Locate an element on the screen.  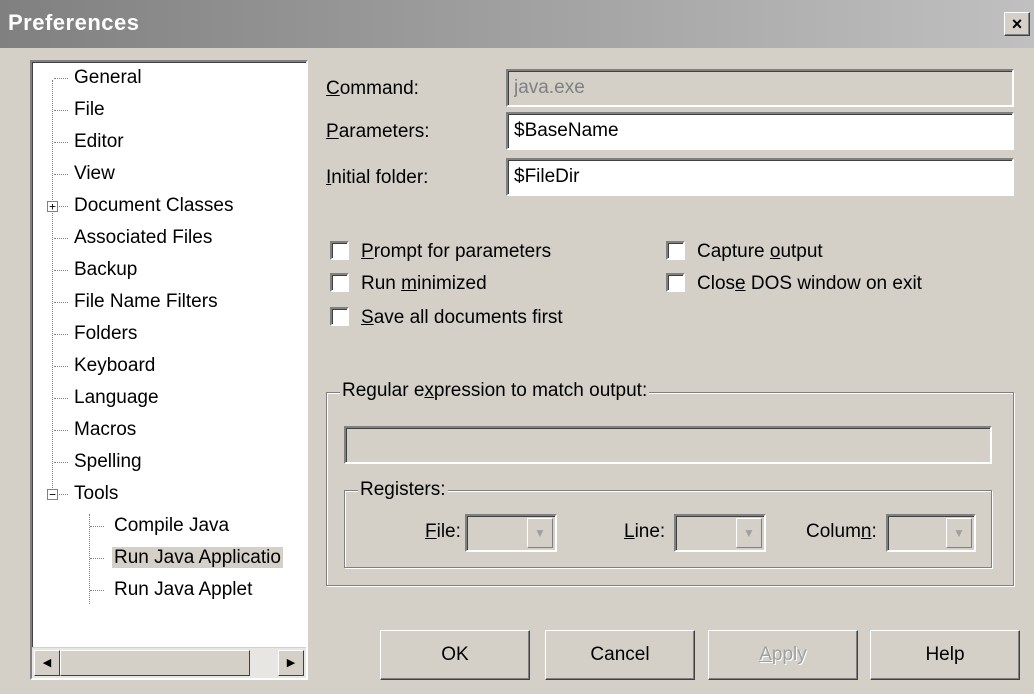
registers-group-title: Registers: is located at coordinates (403, 490).